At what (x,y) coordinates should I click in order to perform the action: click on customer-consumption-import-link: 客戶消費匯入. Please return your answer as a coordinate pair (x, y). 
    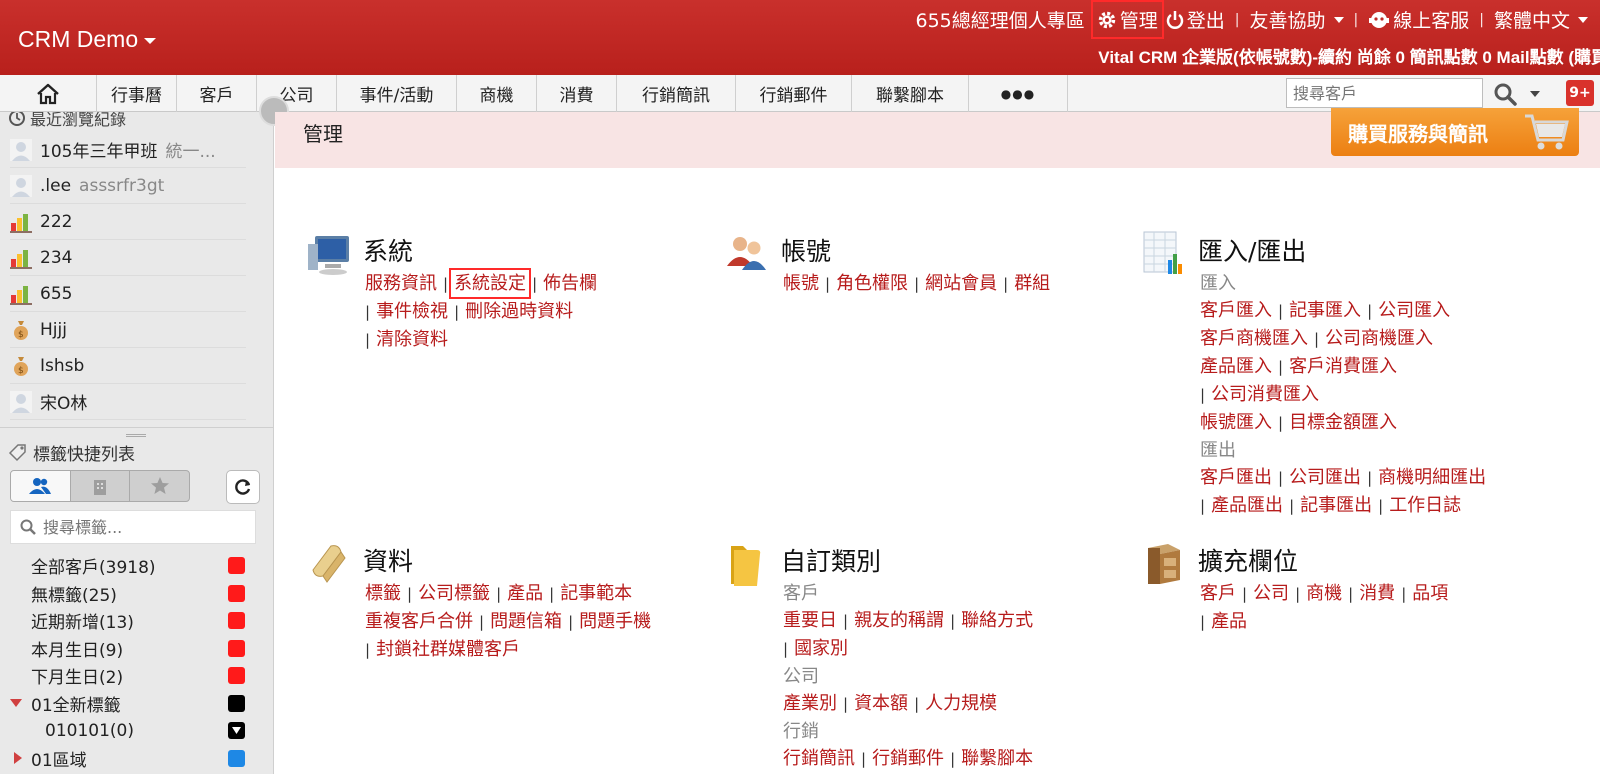
    Looking at the image, I should click on (1343, 366).